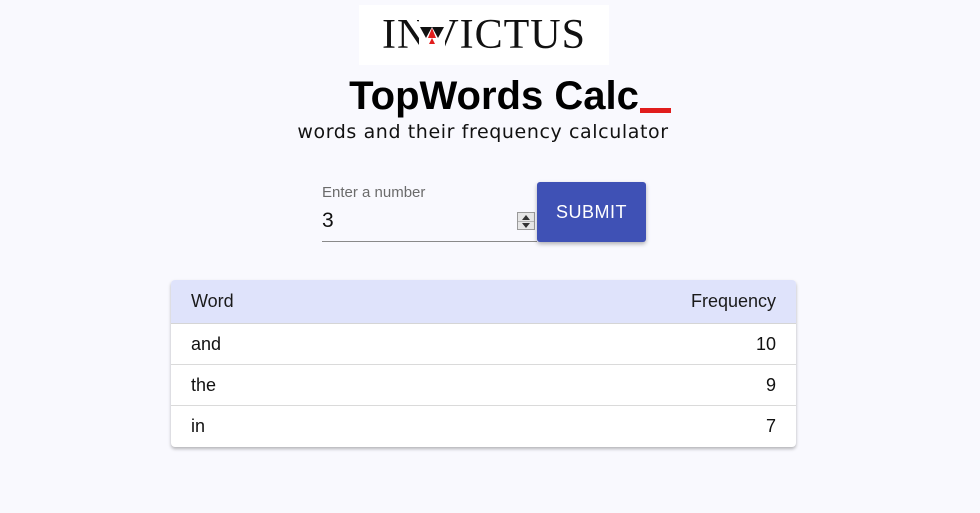 The width and height of the screenshot is (980, 513). Describe the element at coordinates (483, 132) in the screenshot. I see `page-subtitle: words and their frequency calculator` at that location.